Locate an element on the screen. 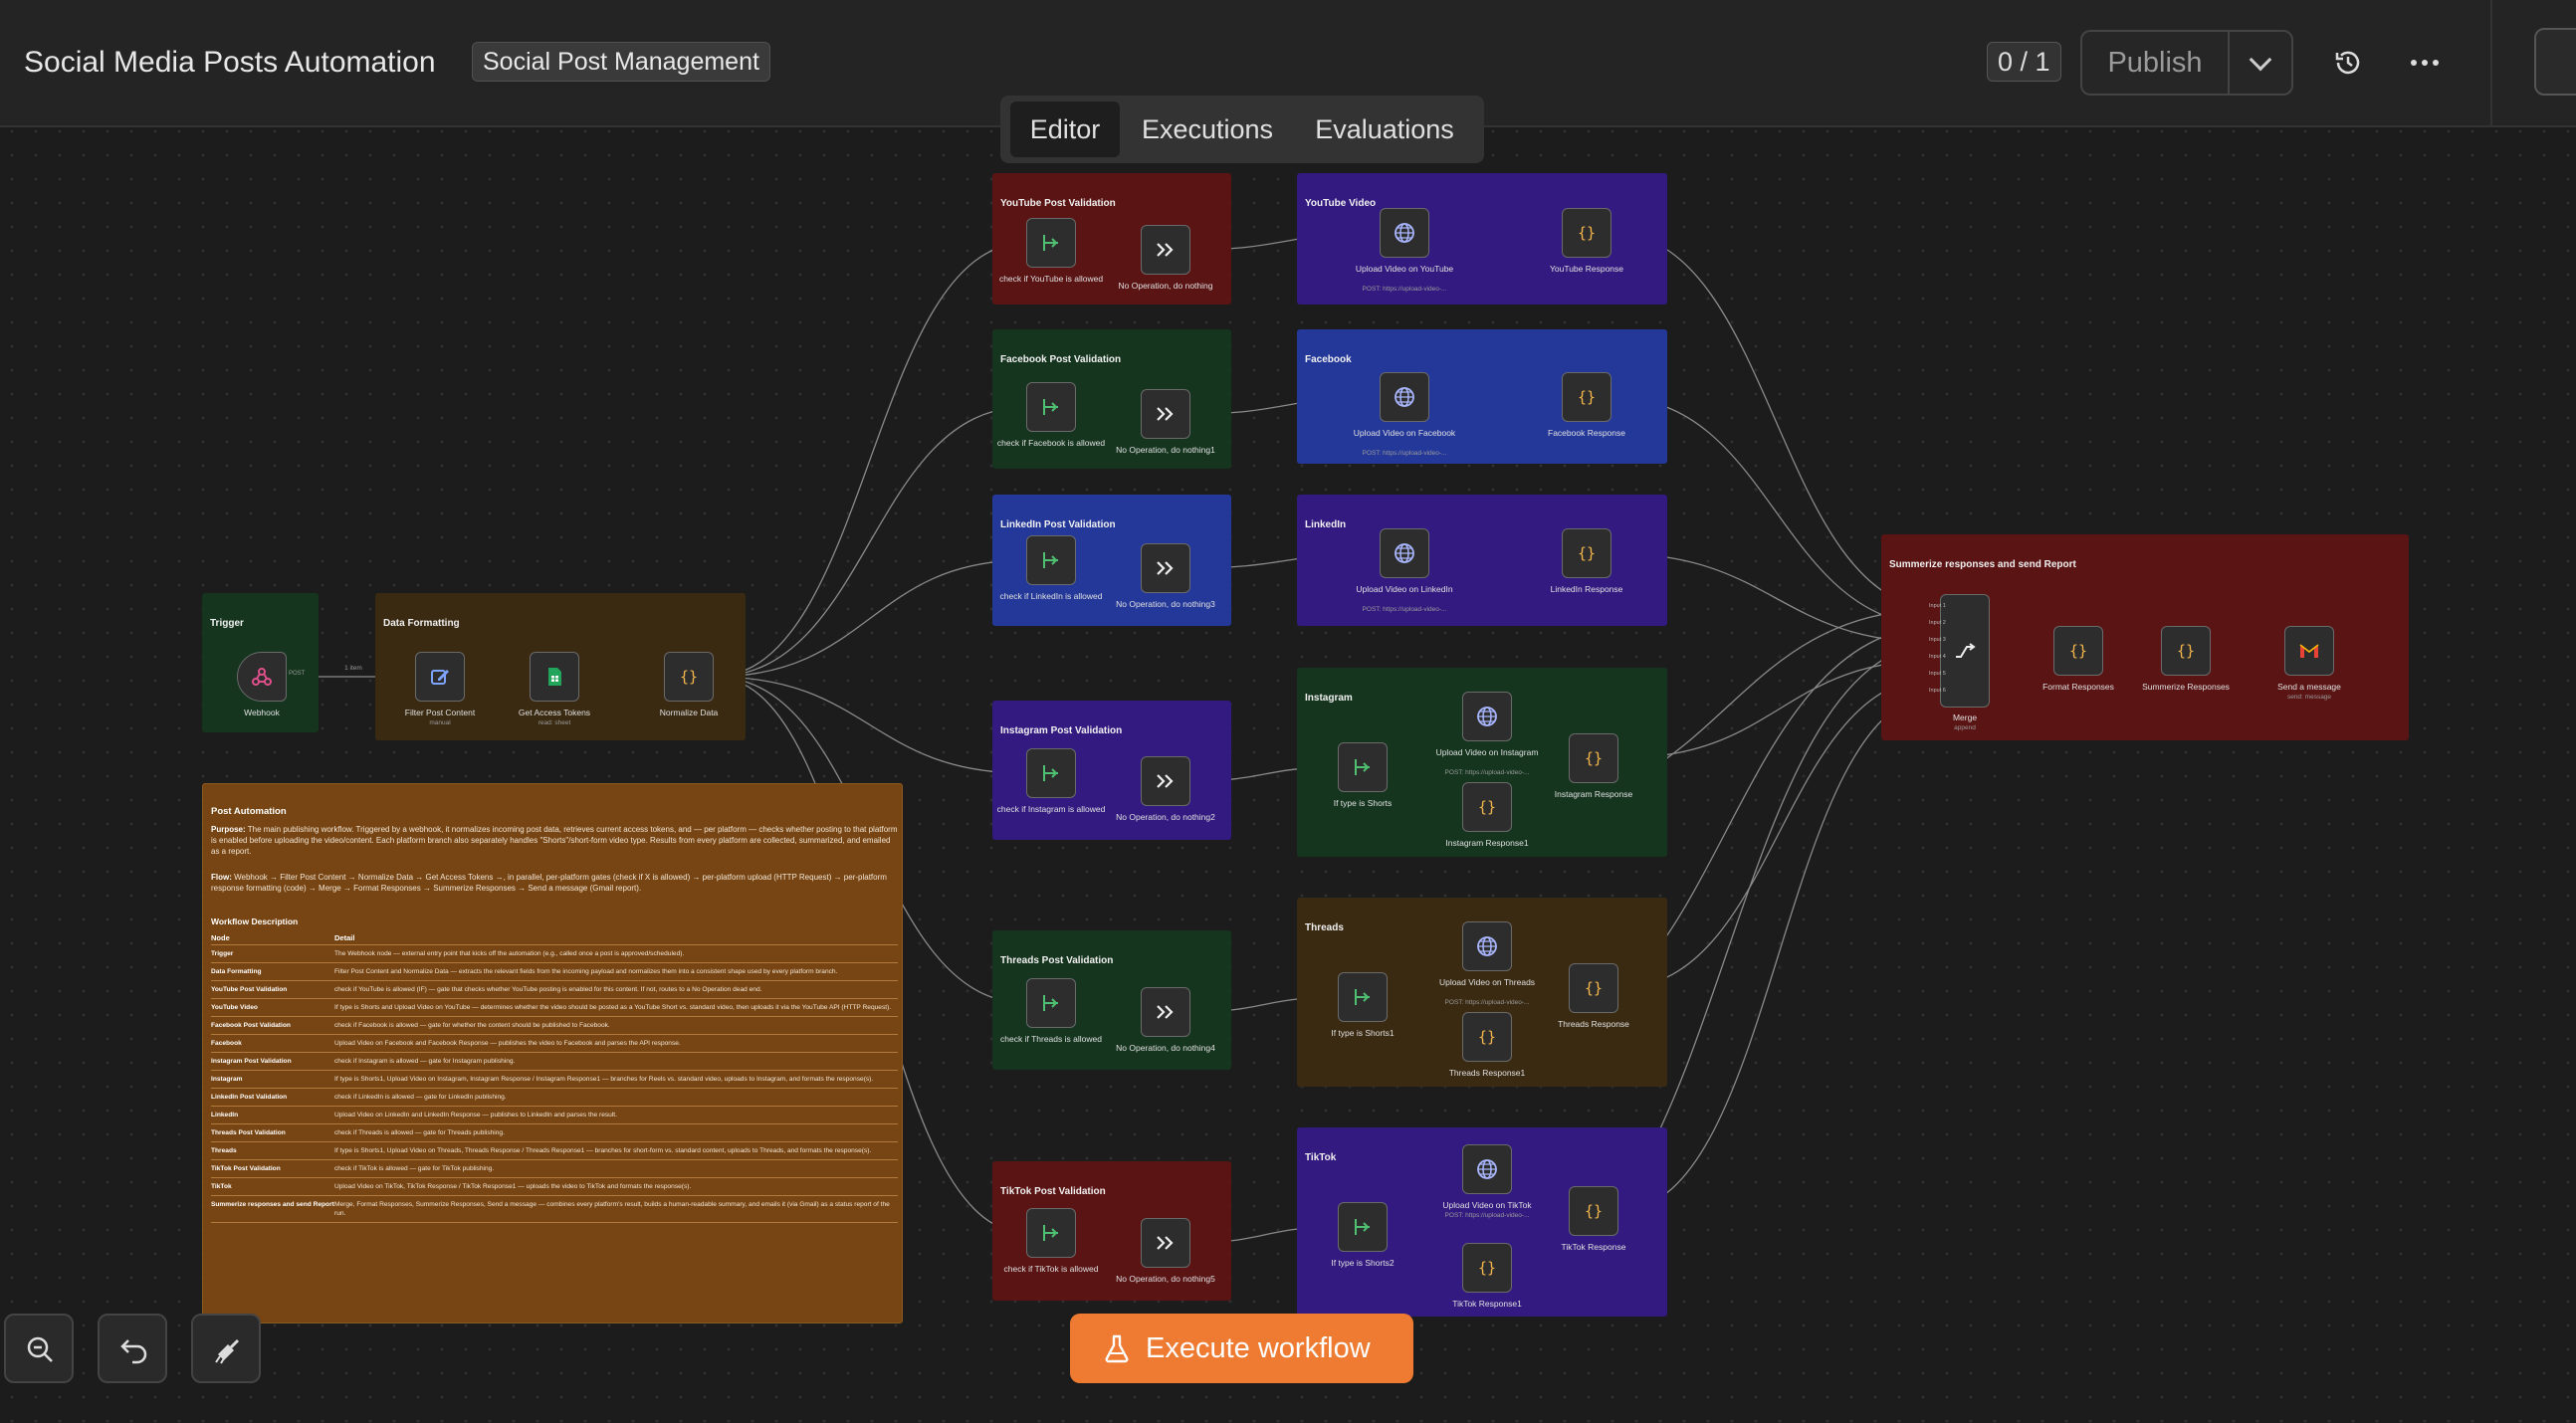 This screenshot has width=2576, height=1423. node-th-resp: {} is located at coordinates (1593, 988).